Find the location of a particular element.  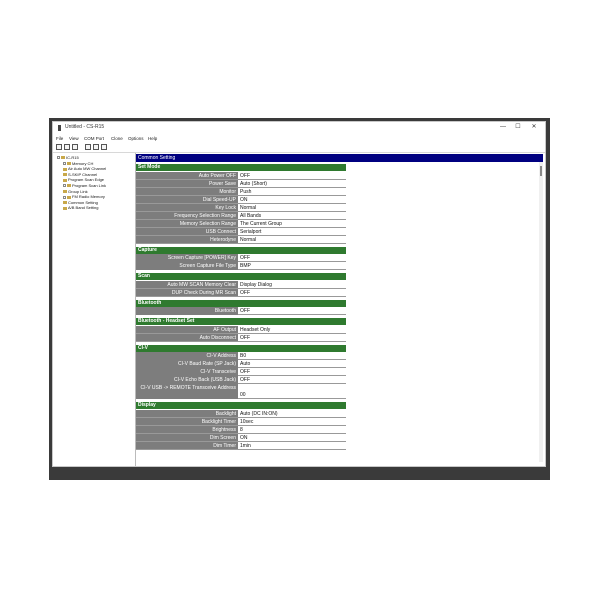

section-header: CI-V is located at coordinates (241, 348).